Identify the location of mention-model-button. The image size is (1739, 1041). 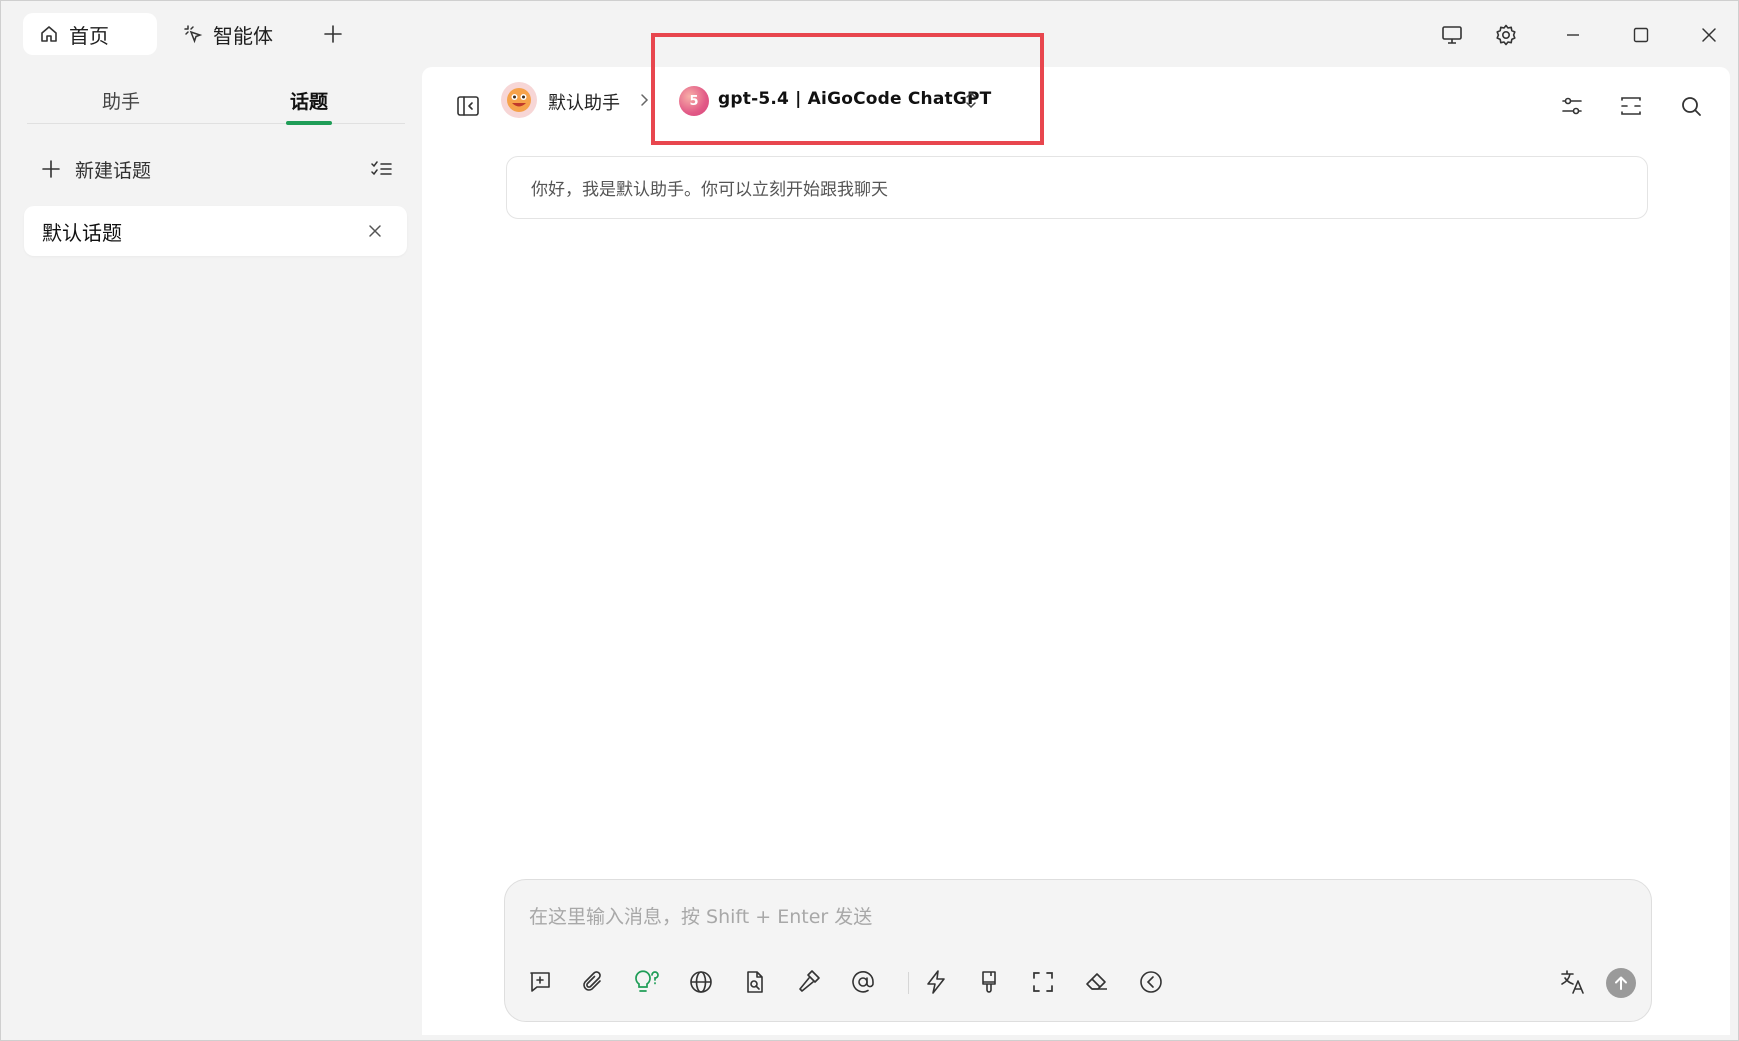
(863, 982).